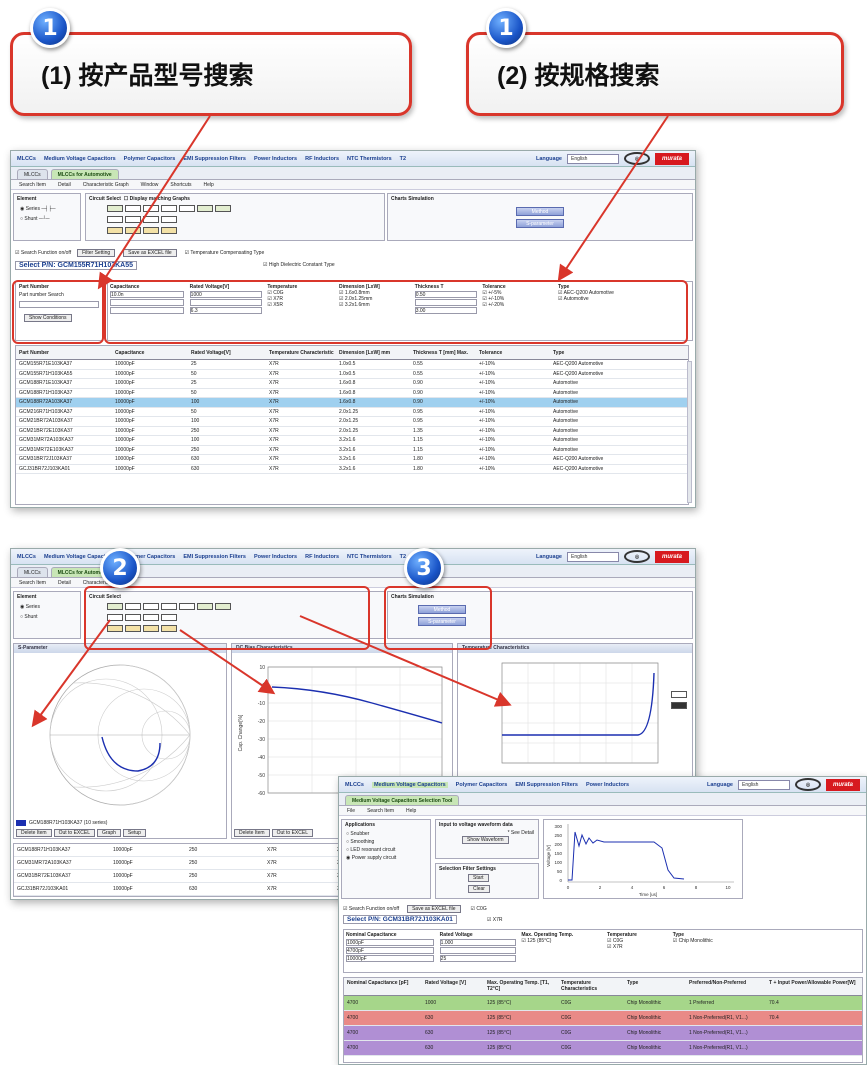 This screenshot has width=867, height=1065. I want to click on radio-series: ◉ Series, so click(47, 607).